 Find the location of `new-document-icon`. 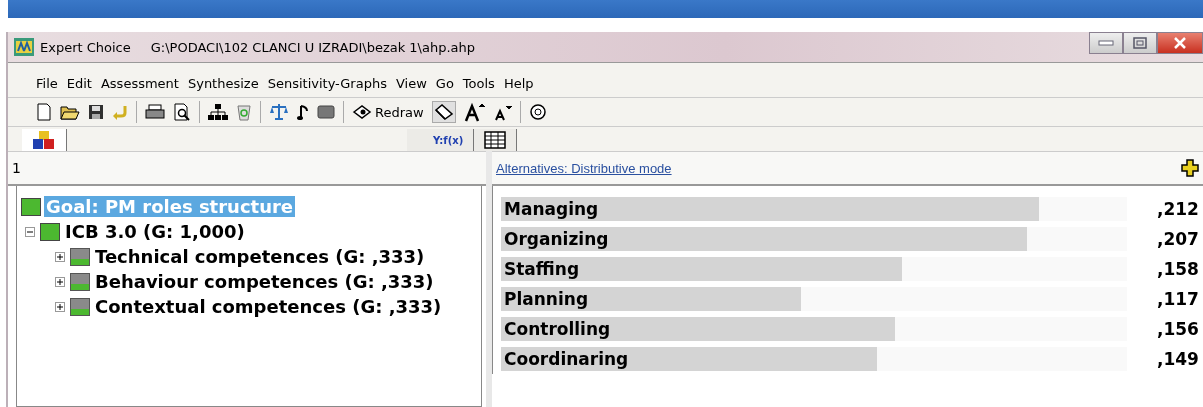

new-document-icon is located at coordinates (44, 112).